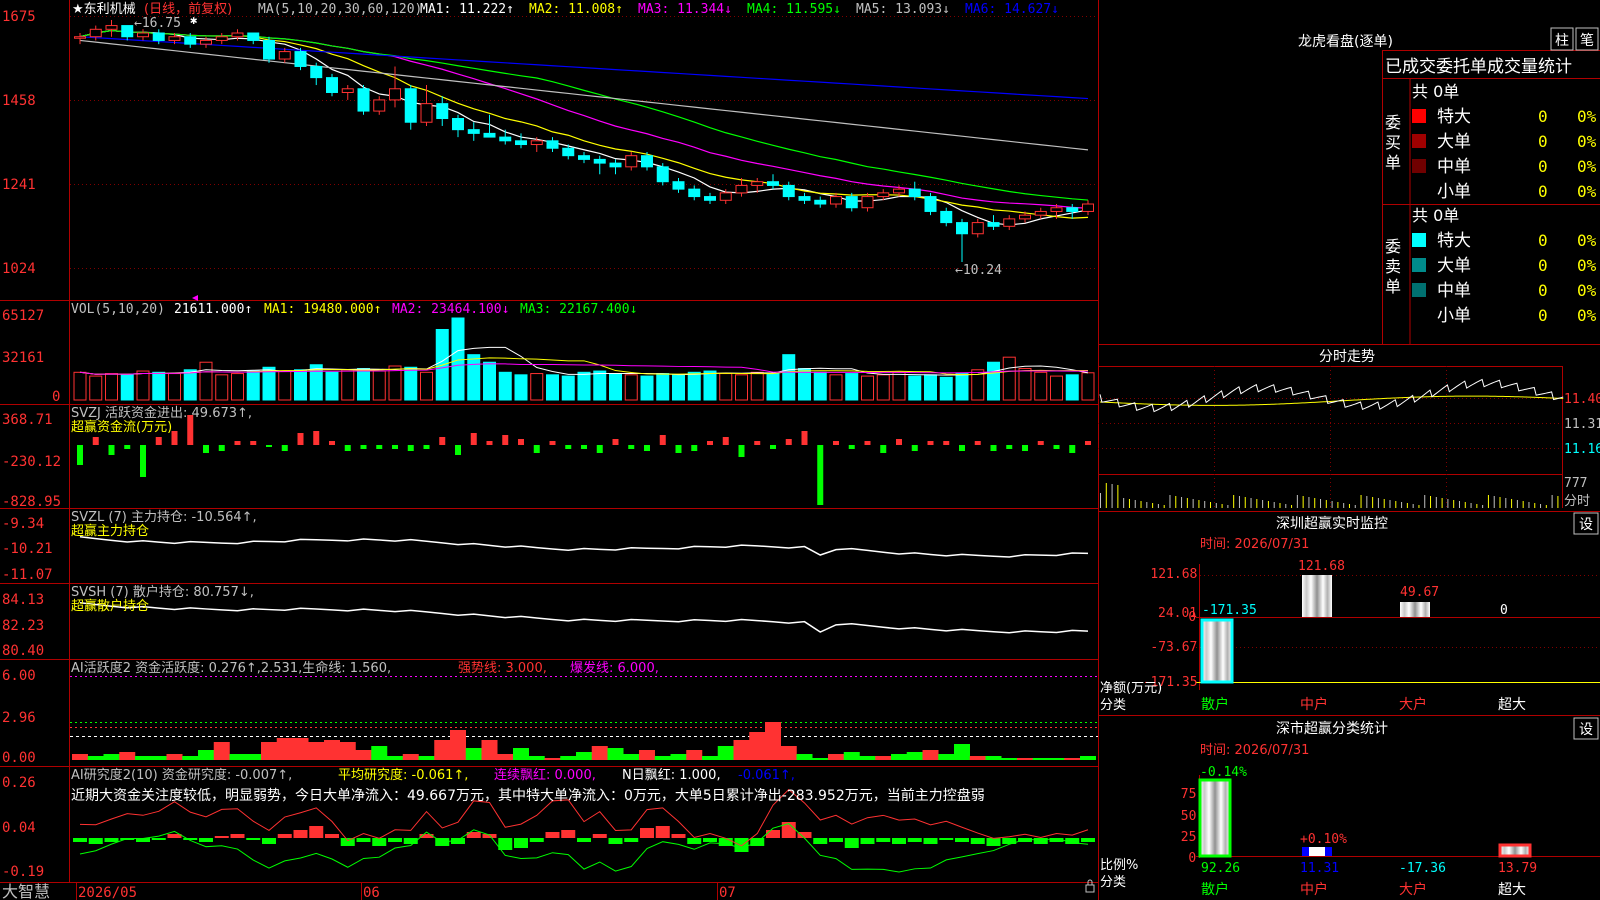 This screenshot has width=1600, height=900. I want to click on vol-label: VOL(5,10,20), so click(118, 309).